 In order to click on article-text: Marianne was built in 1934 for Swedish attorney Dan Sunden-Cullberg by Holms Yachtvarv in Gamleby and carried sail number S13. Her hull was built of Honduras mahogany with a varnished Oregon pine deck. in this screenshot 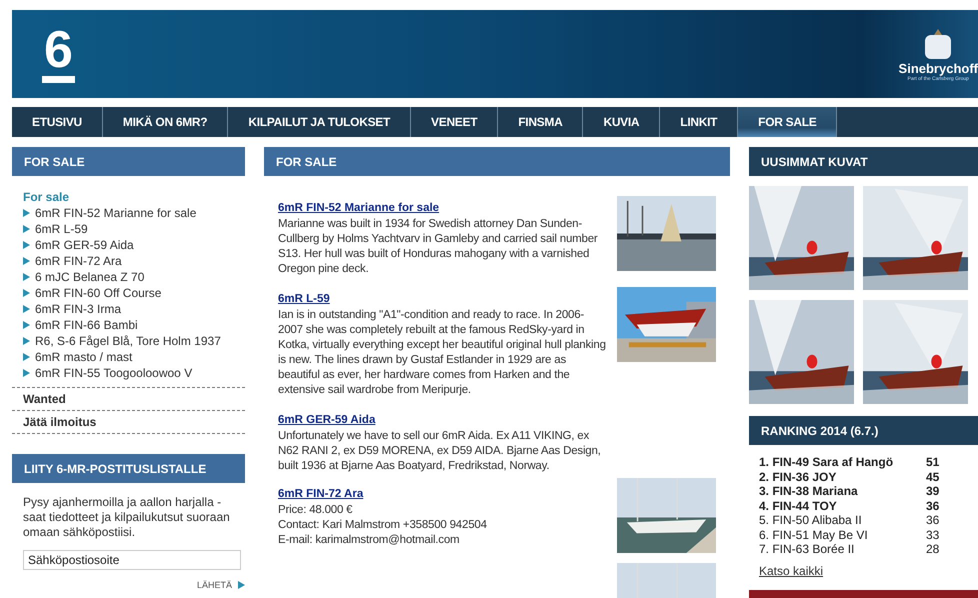, I will do `click(438, 247)`.